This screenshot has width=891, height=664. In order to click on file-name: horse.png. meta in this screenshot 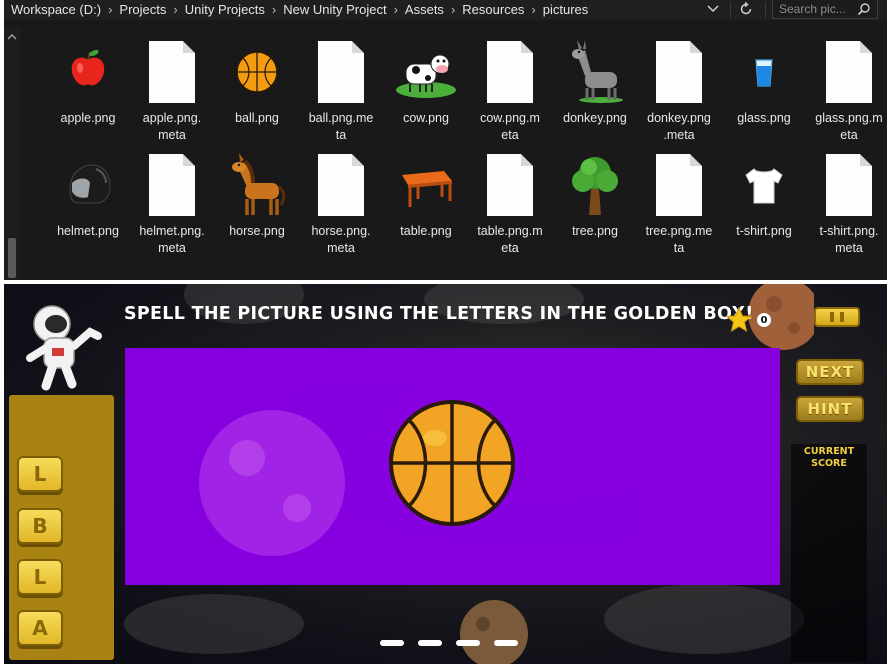, I will do `click(341, 239)`.